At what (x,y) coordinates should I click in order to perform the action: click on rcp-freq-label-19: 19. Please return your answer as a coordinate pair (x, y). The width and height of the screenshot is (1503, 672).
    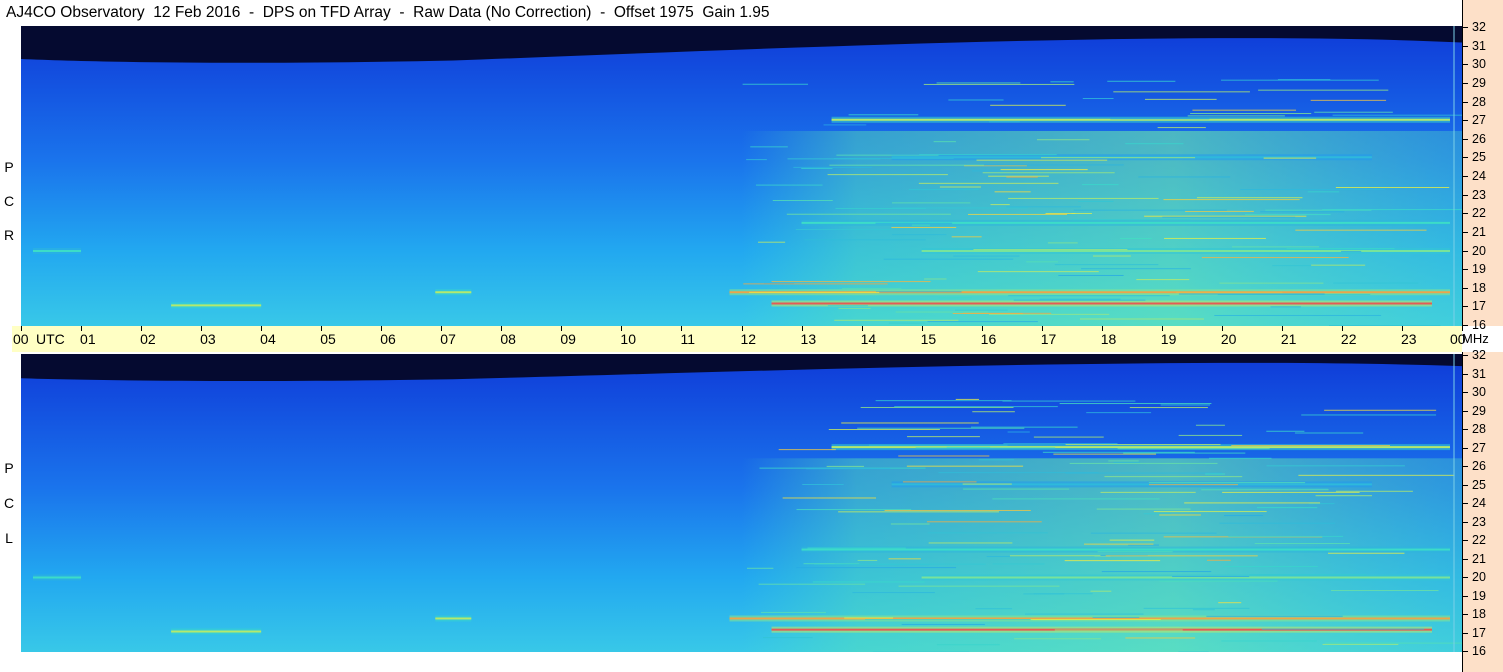
    Looking at the image, I should click on (1479, 269).